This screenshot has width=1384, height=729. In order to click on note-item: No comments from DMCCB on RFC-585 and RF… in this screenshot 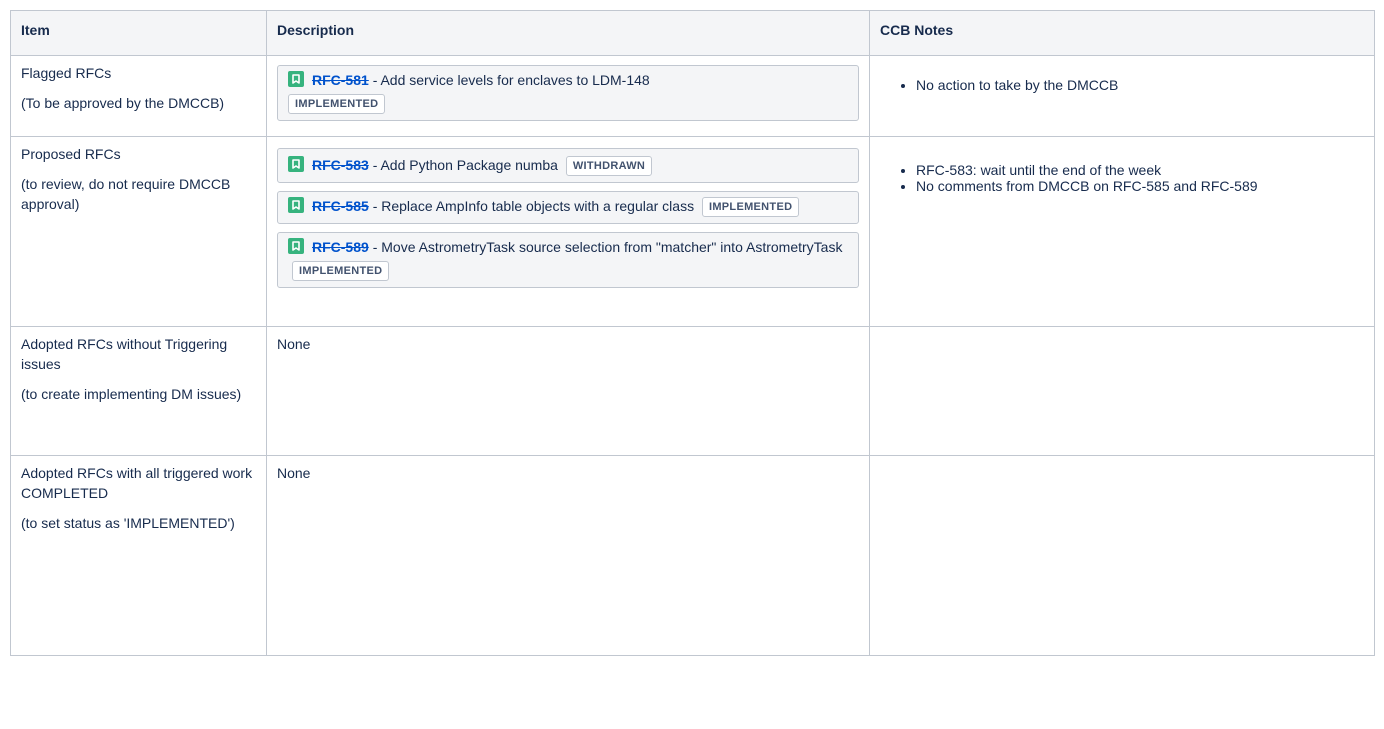, I will do `click(1140, 186)`.